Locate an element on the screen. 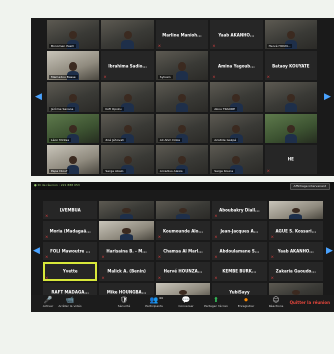  participant-tile: Bataoy KOUYATE ⨯ is located at coordinates (290, 66).